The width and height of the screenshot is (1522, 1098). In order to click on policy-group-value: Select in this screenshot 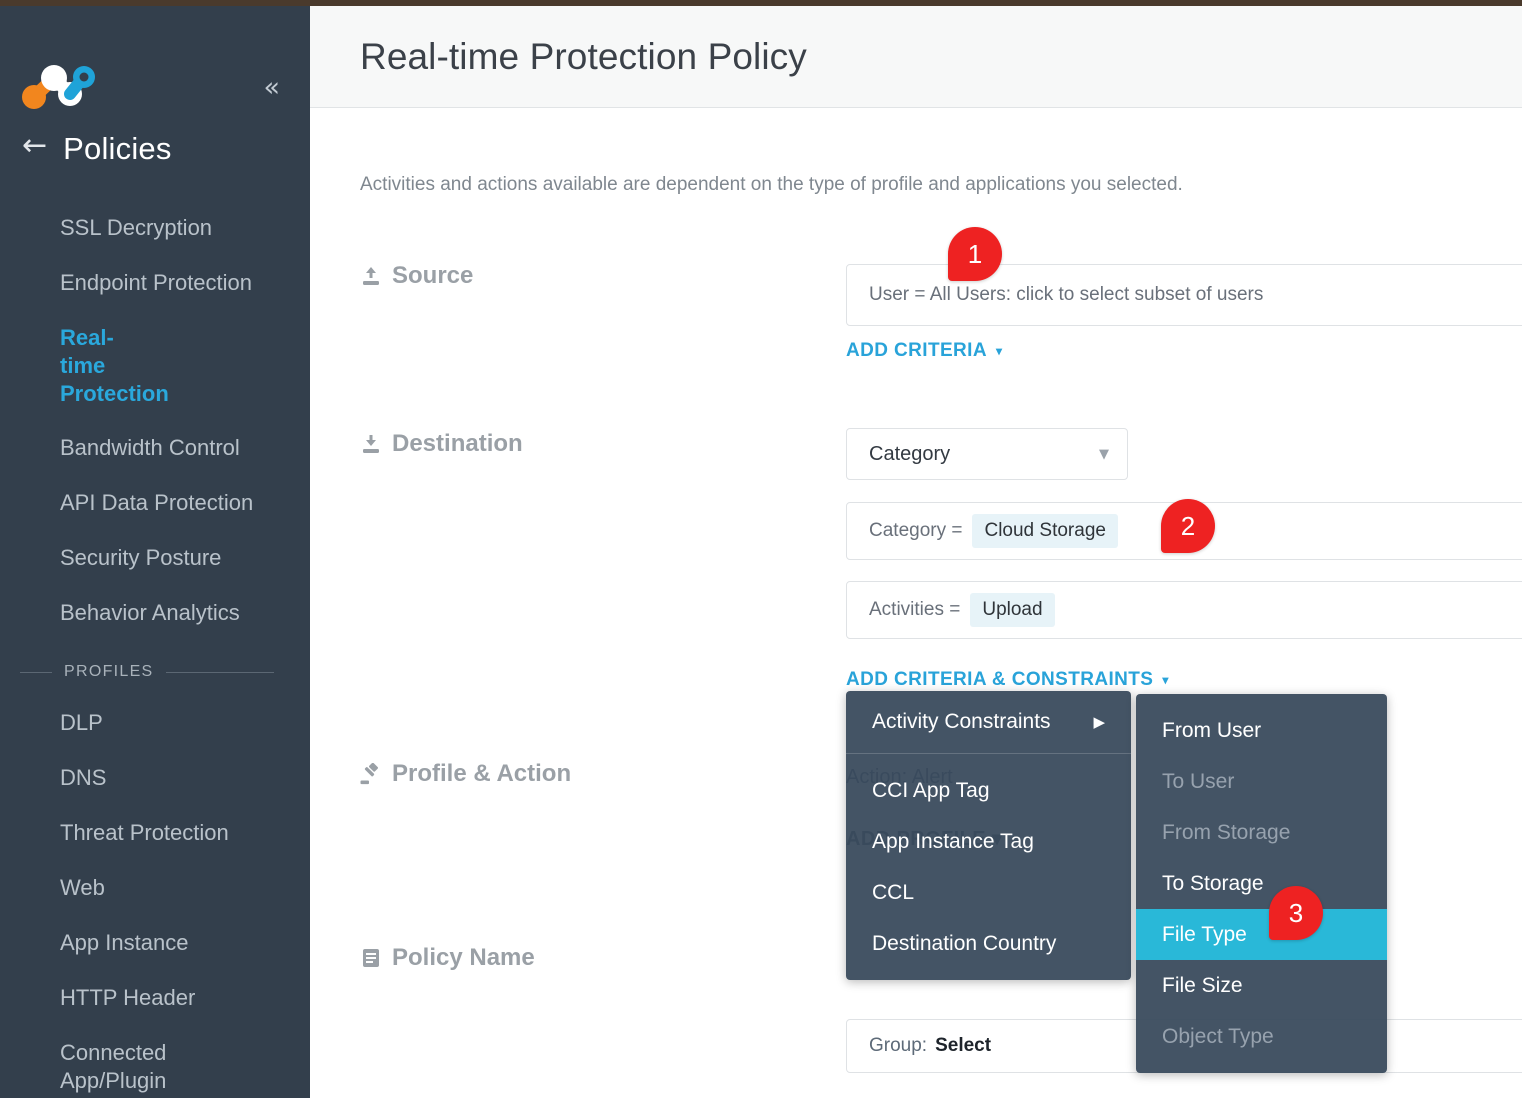, I will do `click(963, 1045)`.